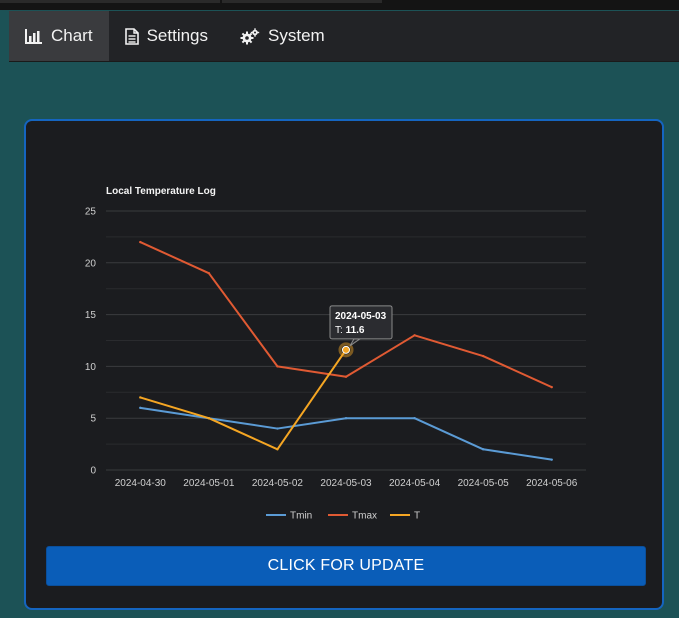  What do you see at coordinates (296, 35) in the screenshot?
I see `tab-system-label: System` at bounding box center [296, 35].